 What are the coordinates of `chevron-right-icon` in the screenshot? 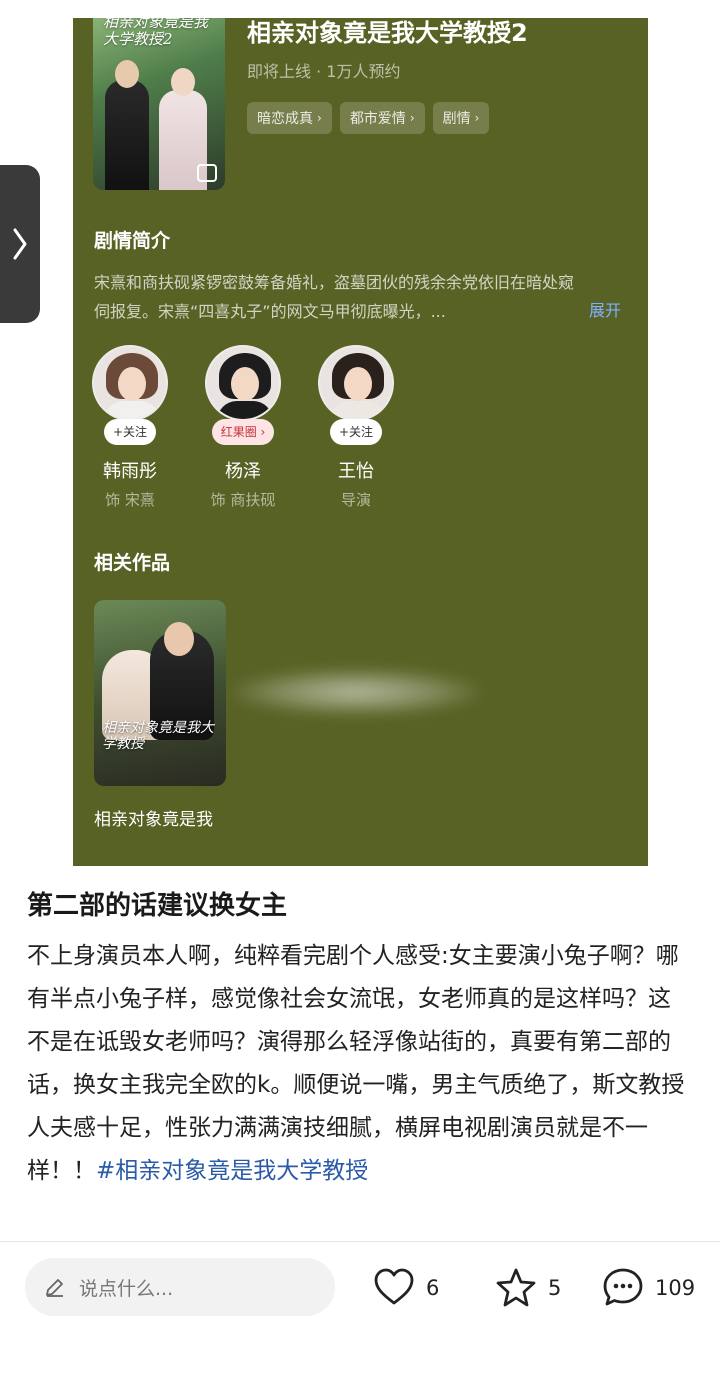 It's located at (20, 244).